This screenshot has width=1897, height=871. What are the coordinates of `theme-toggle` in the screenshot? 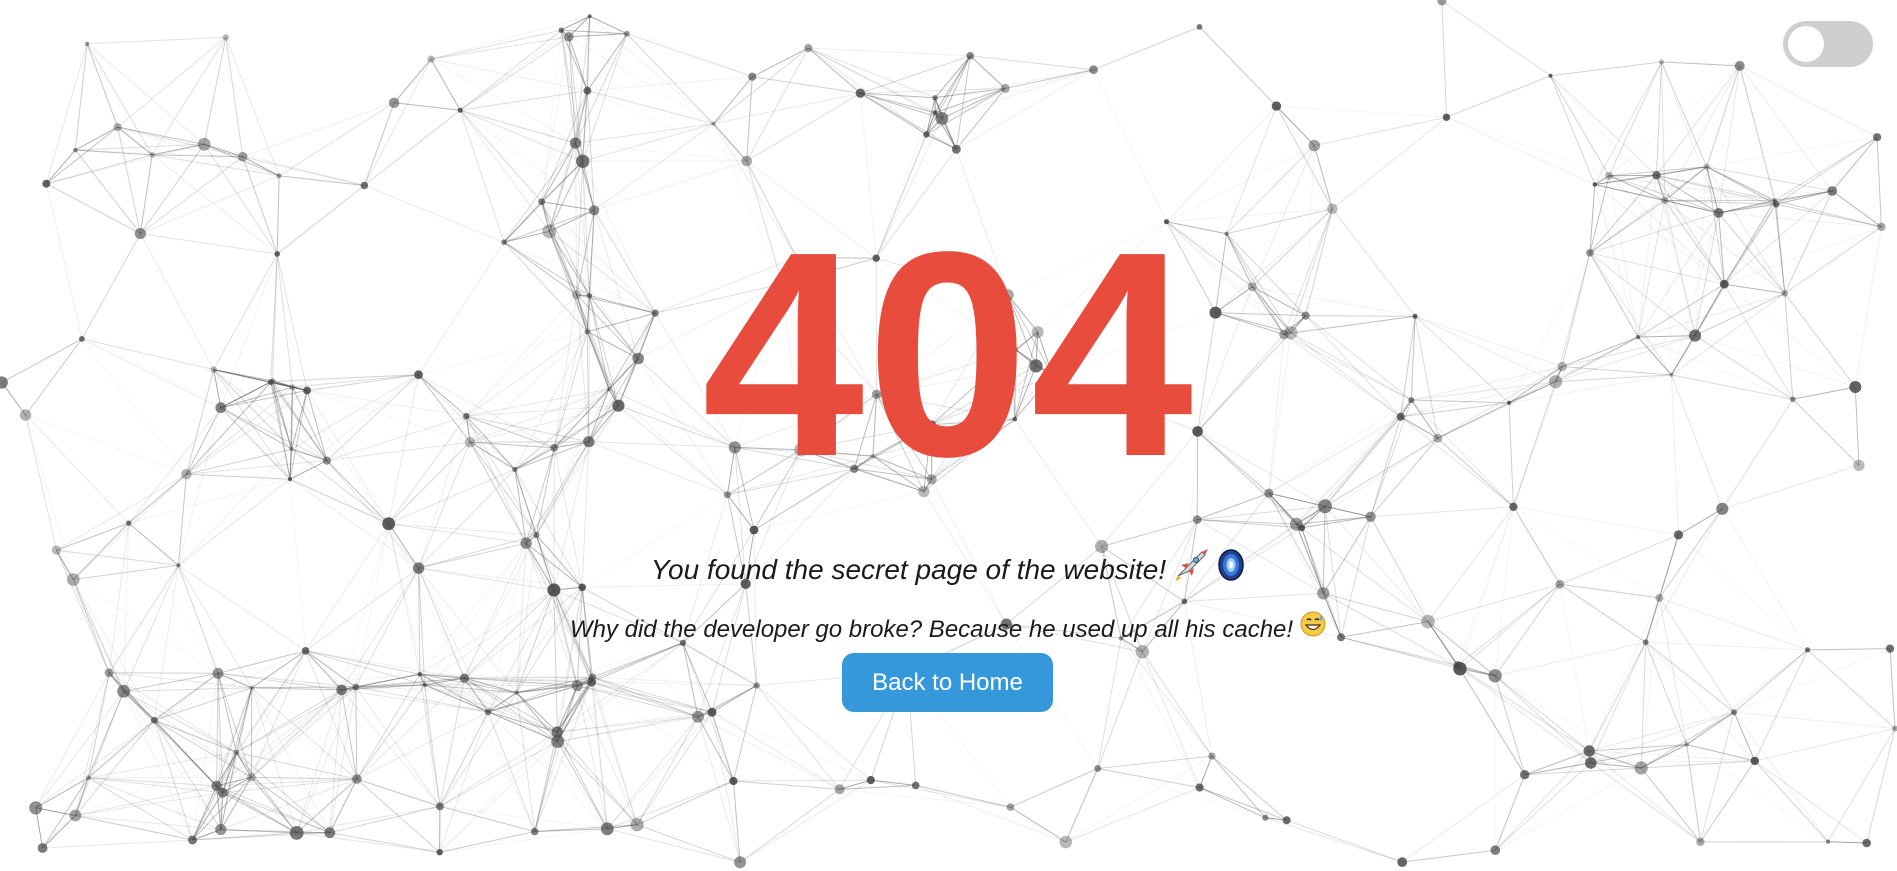 It's located at (1828, 44).